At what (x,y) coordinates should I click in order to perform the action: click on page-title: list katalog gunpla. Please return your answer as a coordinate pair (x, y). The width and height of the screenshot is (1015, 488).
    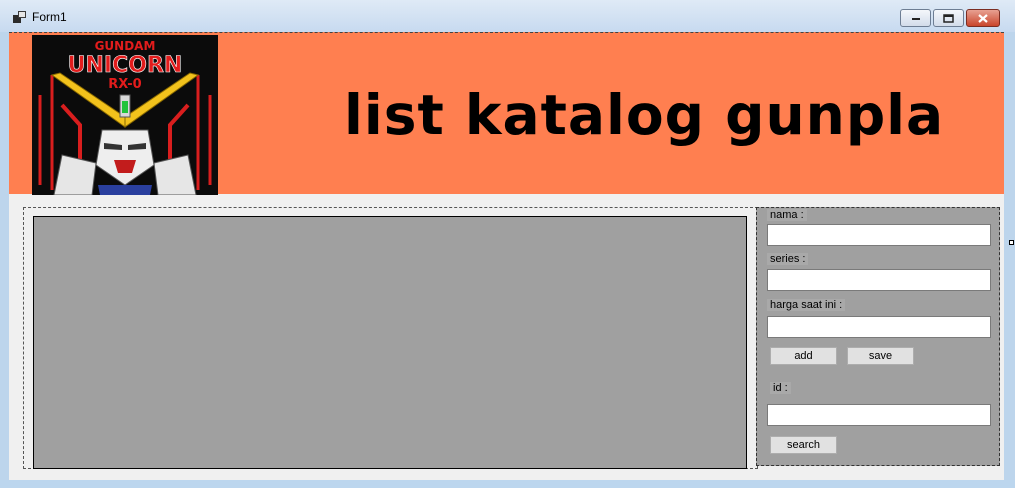
    Looking at the image, I should click on (644, 115).